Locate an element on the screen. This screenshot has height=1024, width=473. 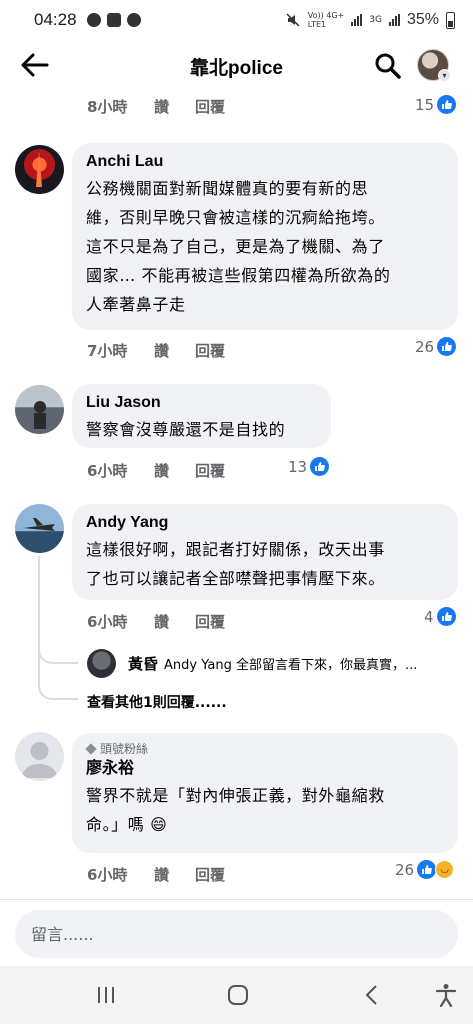
home-icon is located at coordinates (238, 995).